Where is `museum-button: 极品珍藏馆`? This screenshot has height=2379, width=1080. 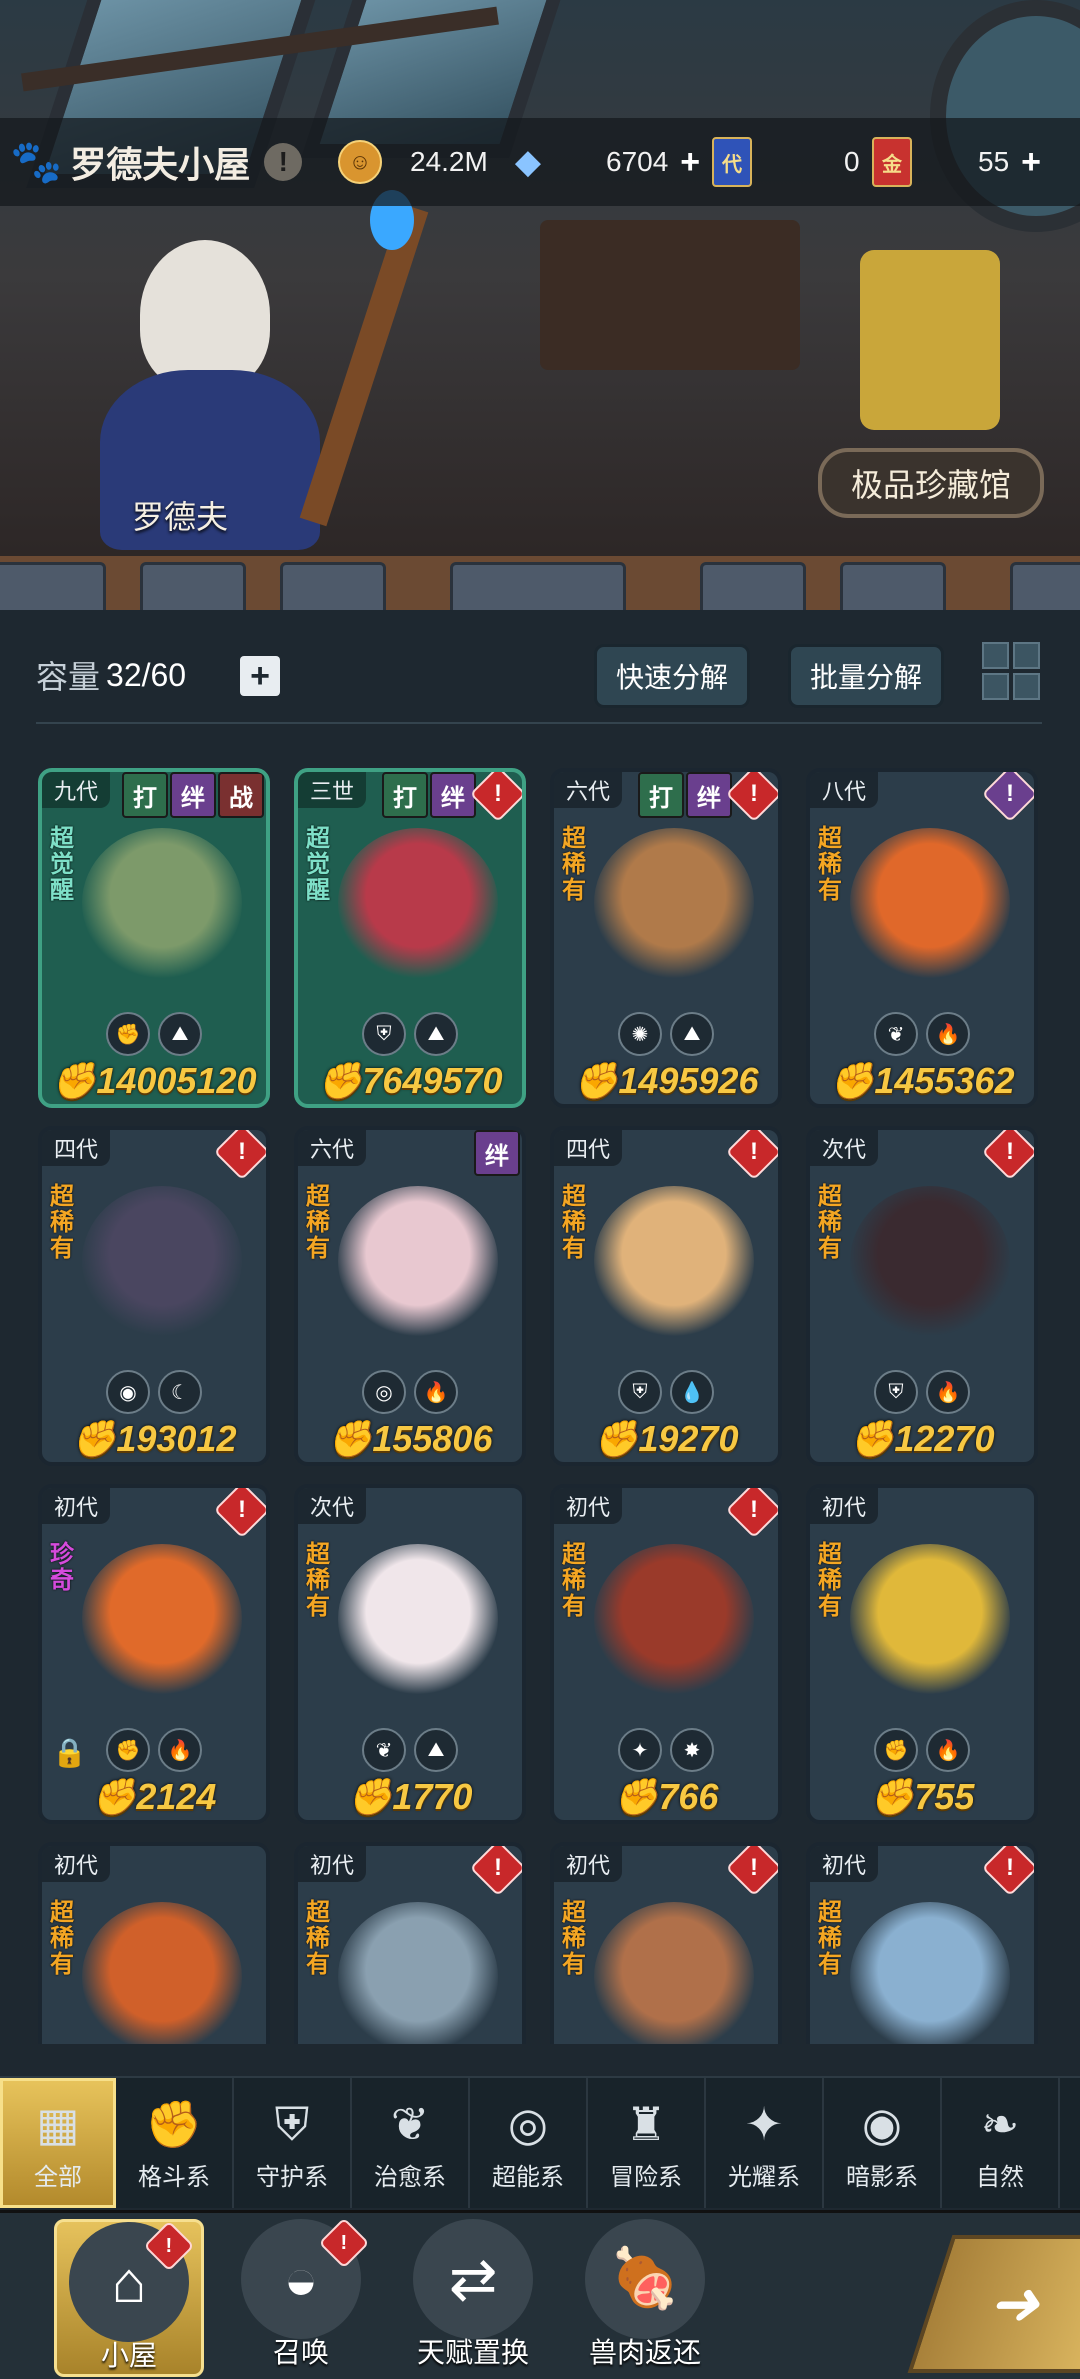 museum-button: 极品珍藏馆 is located at coordinates (931, 483).